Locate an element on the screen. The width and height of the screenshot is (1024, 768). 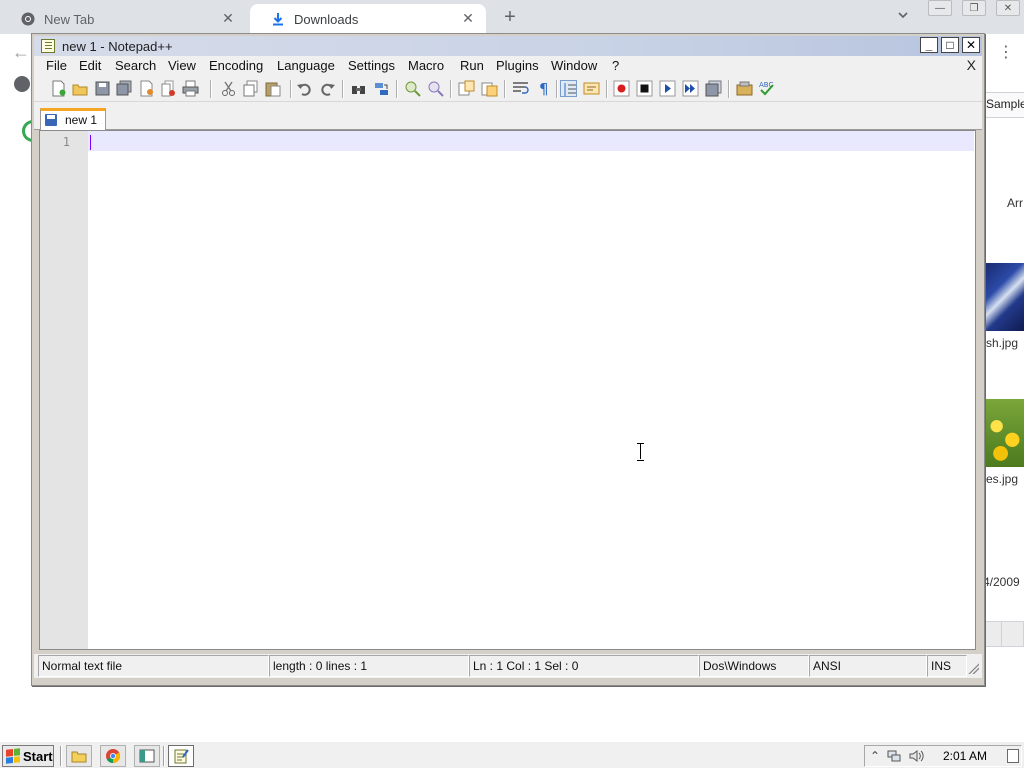
windows-logo-icon is located at coordinates (13, 756).